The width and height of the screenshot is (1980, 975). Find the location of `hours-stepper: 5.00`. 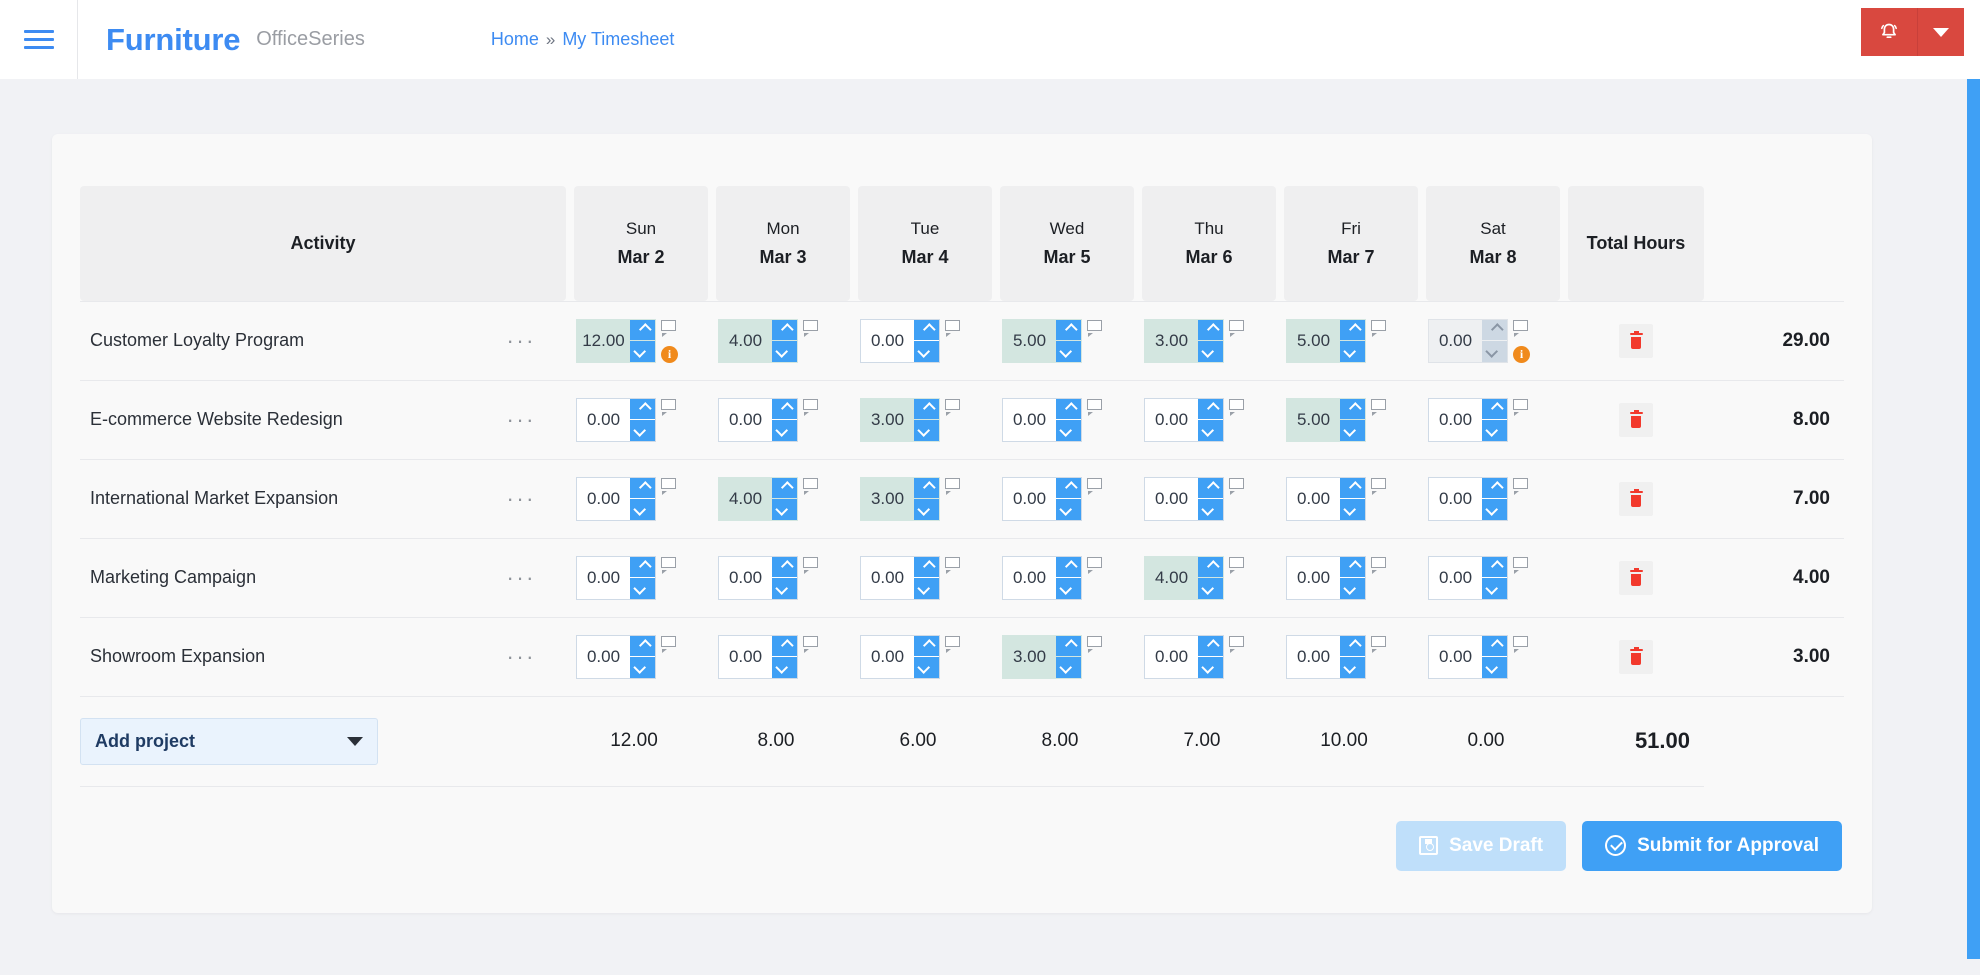

hours-stepper: 5.00 is located at coordinates (1326, 419).